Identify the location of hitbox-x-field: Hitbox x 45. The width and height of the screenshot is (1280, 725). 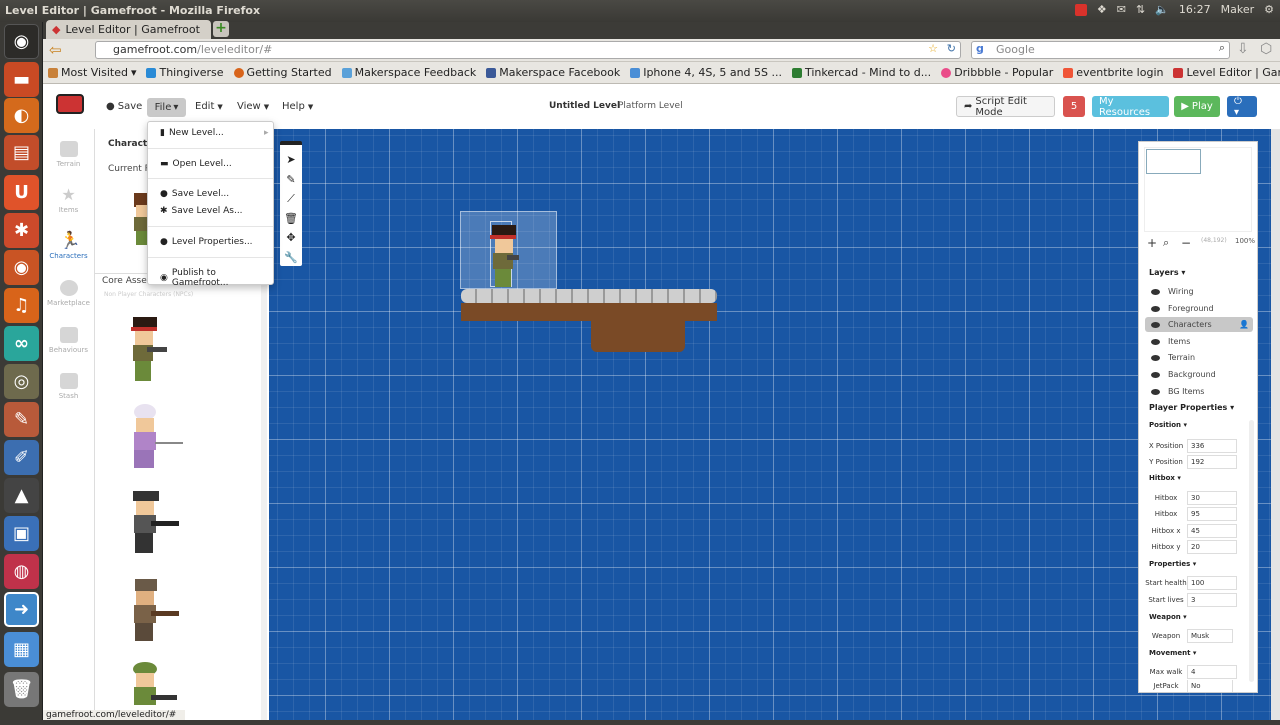
(1191, 530).